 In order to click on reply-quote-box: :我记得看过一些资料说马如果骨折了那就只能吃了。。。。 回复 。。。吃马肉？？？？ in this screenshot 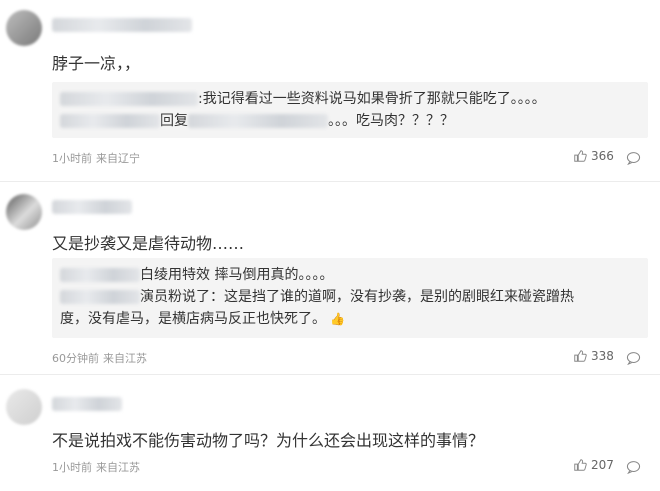, I will do `click(350, 110)`.